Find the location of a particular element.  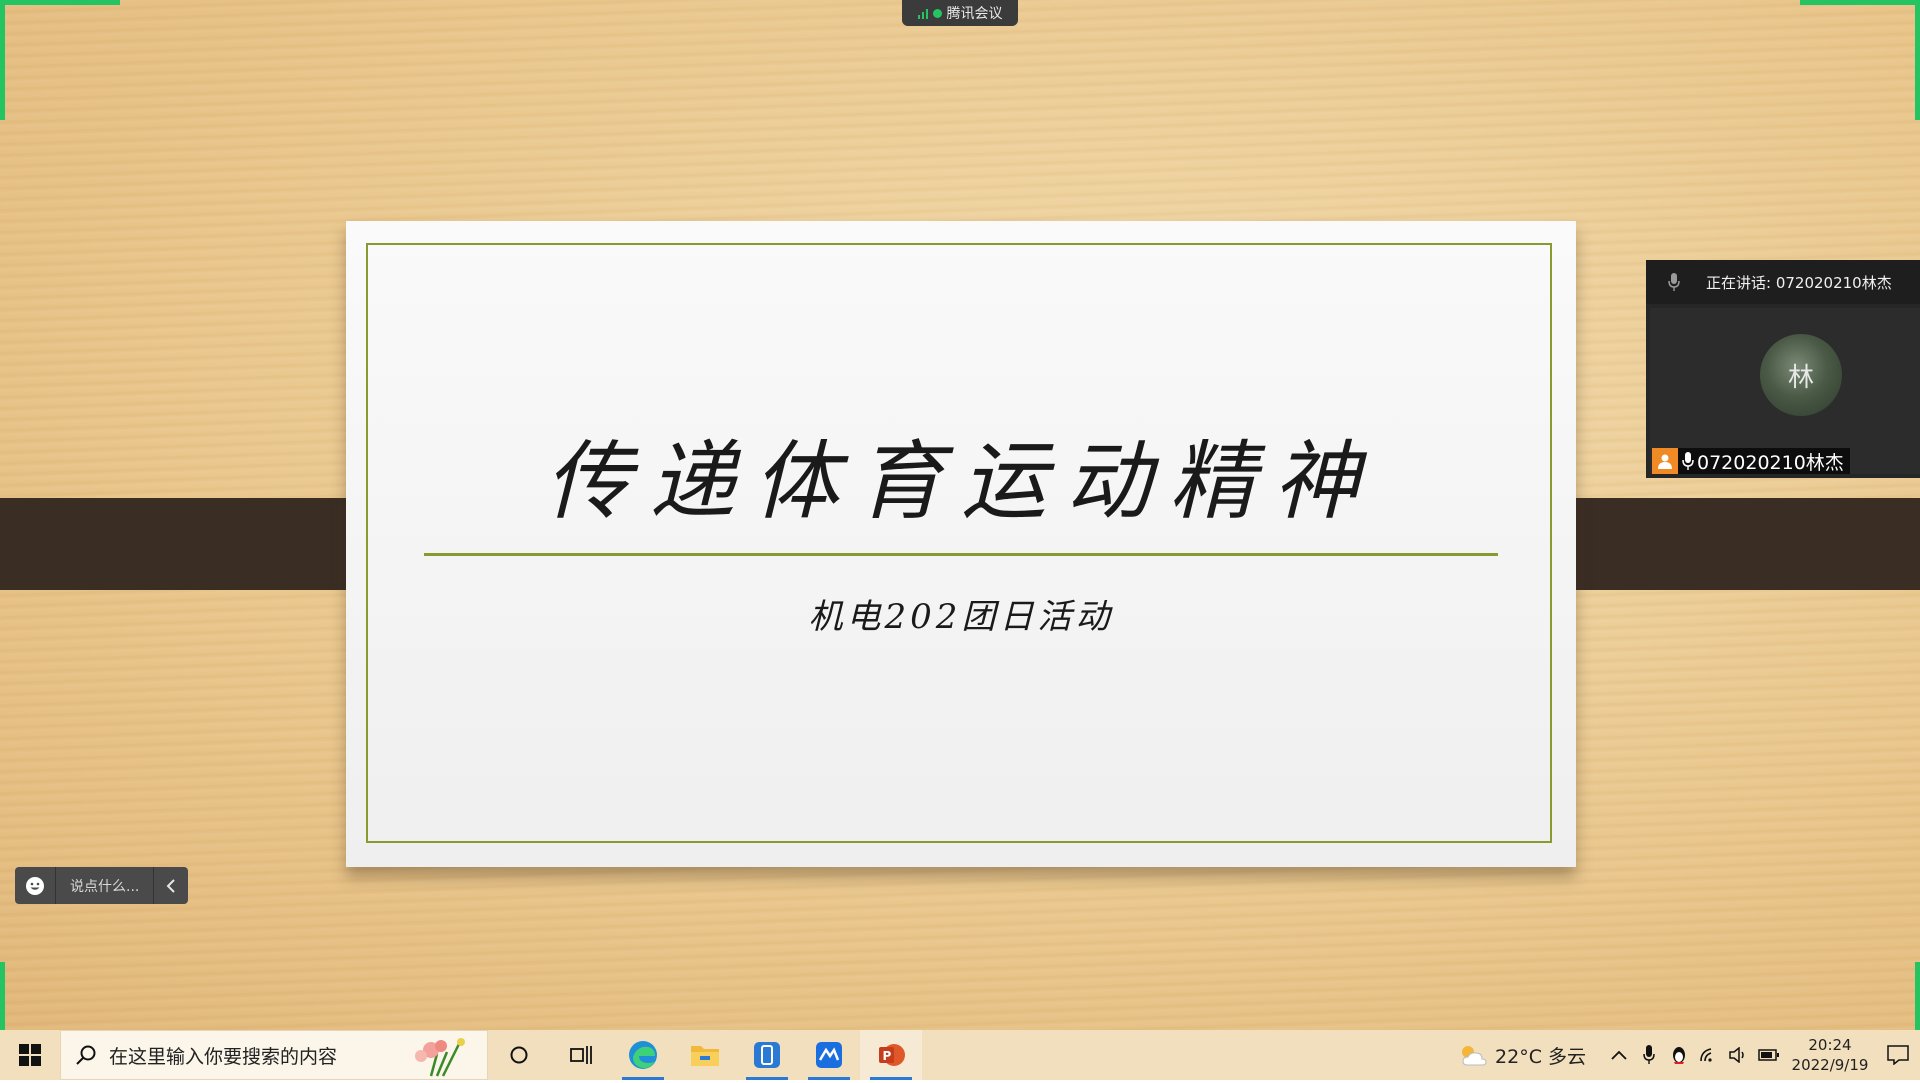

edge-app-button is located at coordinates (643, 1055).